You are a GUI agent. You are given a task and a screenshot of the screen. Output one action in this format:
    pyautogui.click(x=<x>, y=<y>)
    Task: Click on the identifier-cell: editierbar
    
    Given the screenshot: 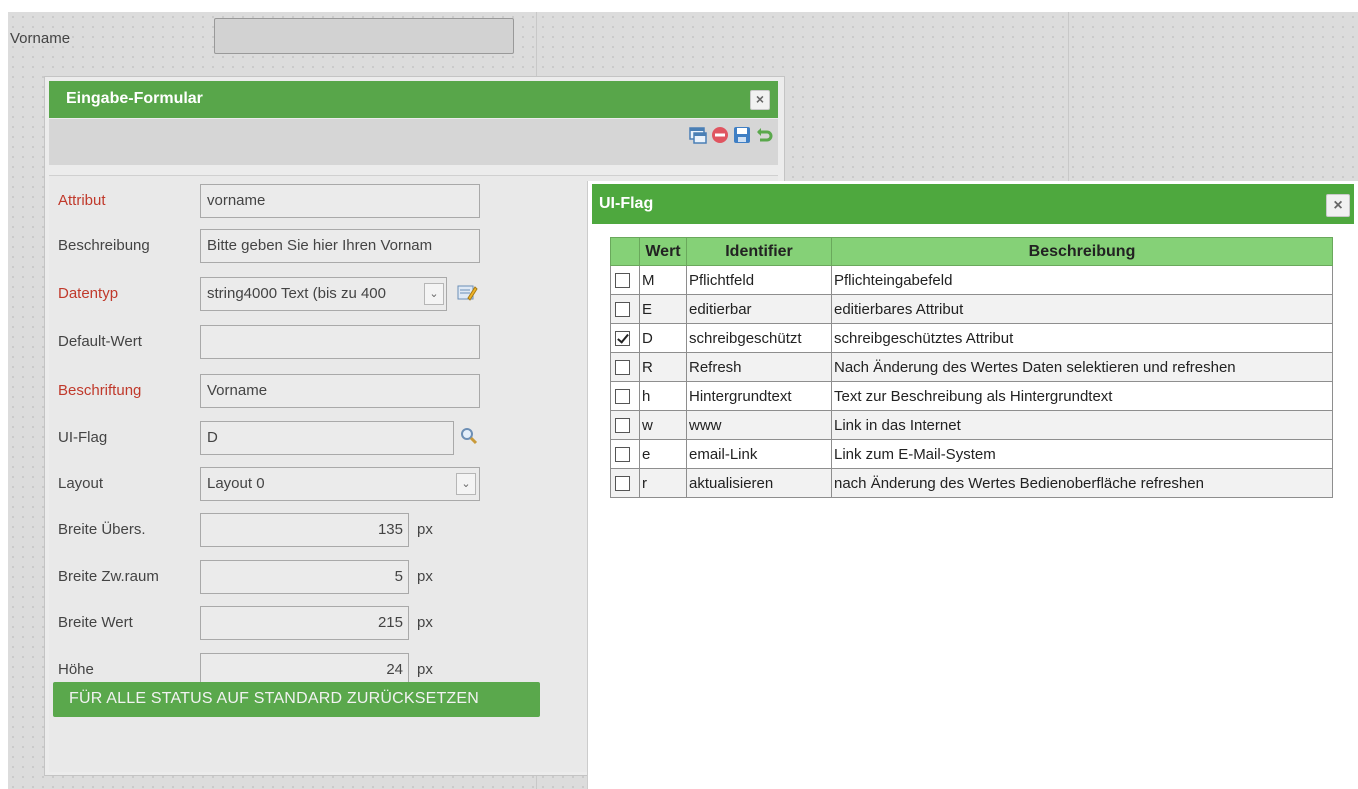 What is the action you would take?
    pyautogui.click(x=759, y=309)
    